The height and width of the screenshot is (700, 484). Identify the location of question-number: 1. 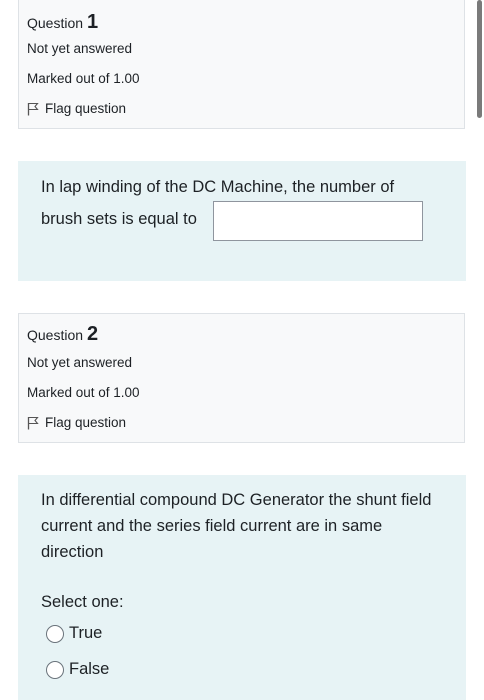
(93, 22).